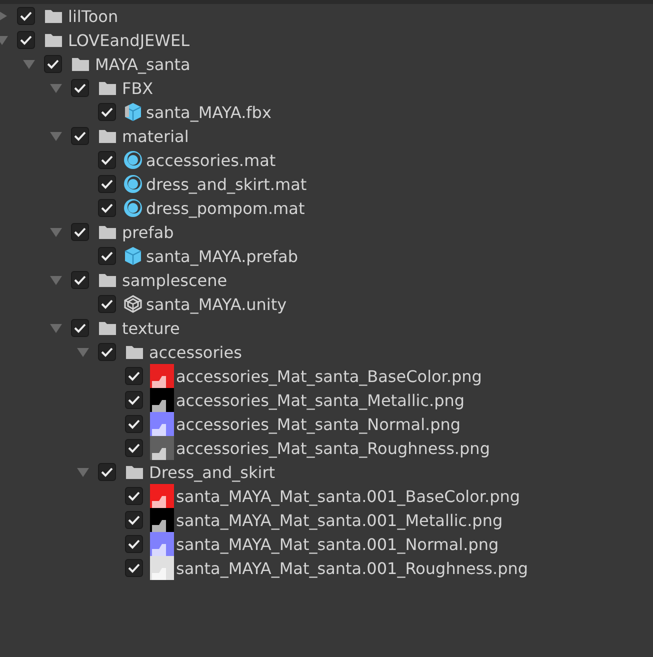 The image size is (653, 657). I want to click on file-name: santa_MAYA_Mat_santa.001_Metallic.png, so click(339, 520).